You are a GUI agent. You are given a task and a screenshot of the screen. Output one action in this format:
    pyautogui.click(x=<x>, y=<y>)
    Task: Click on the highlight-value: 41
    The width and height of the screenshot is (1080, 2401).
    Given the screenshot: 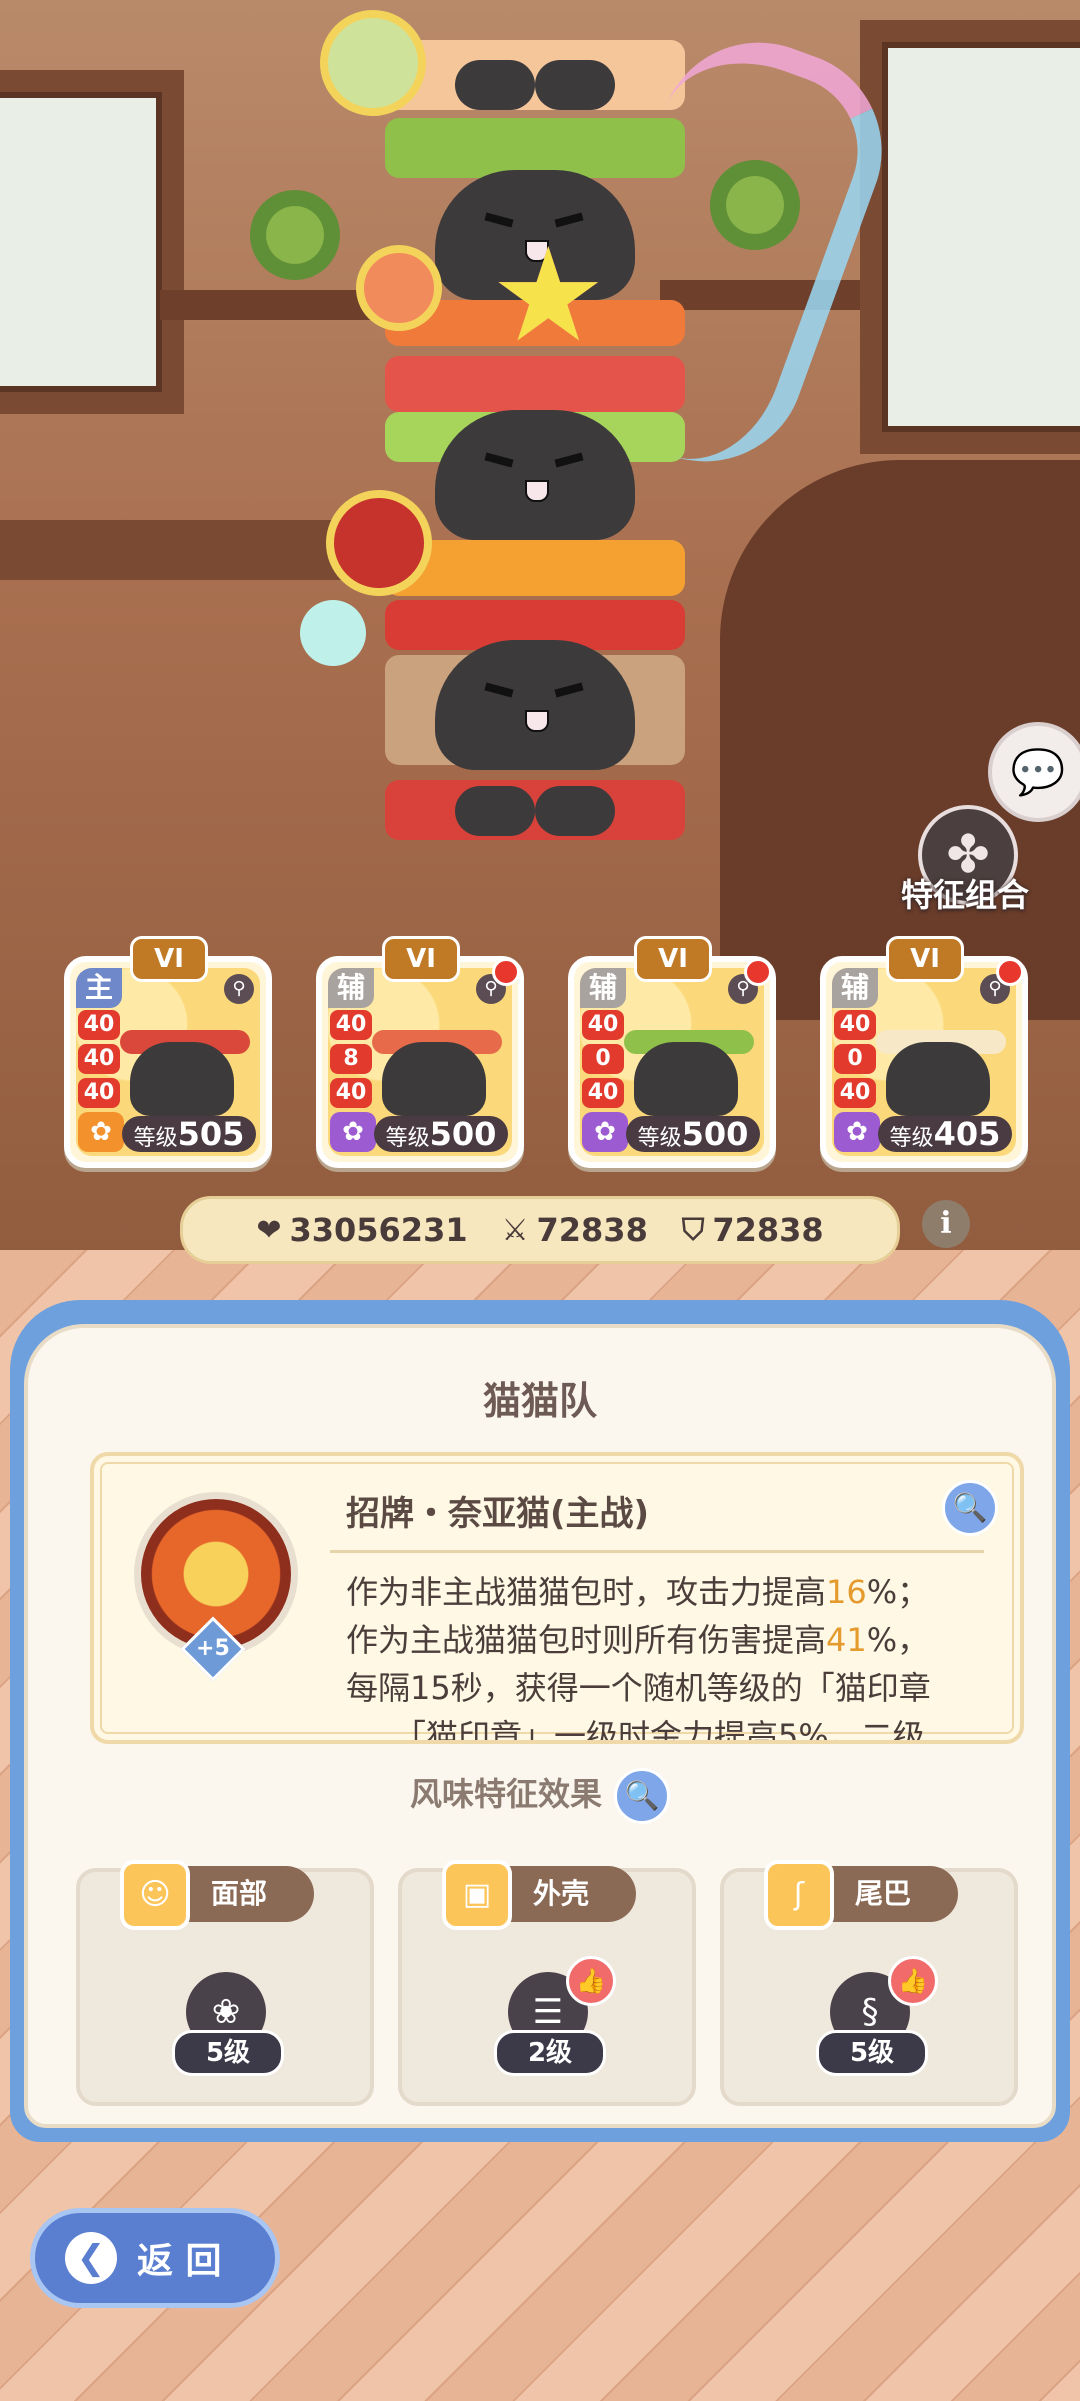 What is the action you would take?
    pyautogui.click(x=846, y=1640)
    